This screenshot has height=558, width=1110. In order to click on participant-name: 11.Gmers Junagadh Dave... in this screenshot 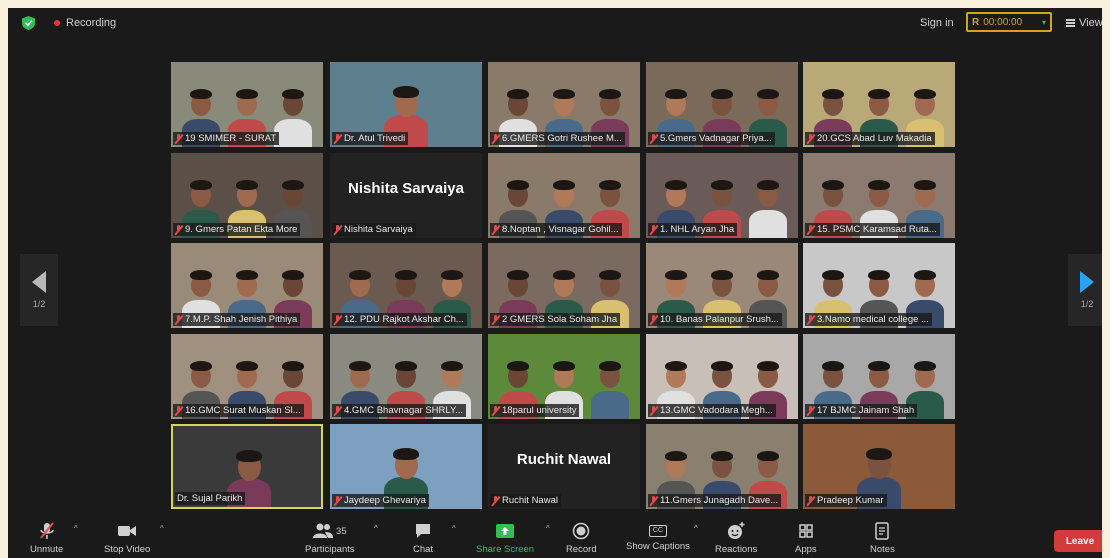, I will do `click(719, 500)`.